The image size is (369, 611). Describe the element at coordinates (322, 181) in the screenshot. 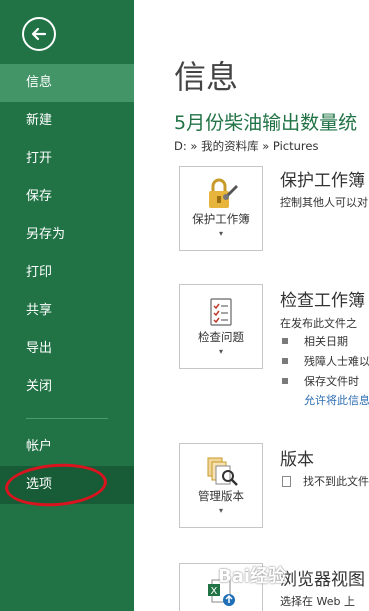

I see `protect-section-title: 保护工作簿` at that location.